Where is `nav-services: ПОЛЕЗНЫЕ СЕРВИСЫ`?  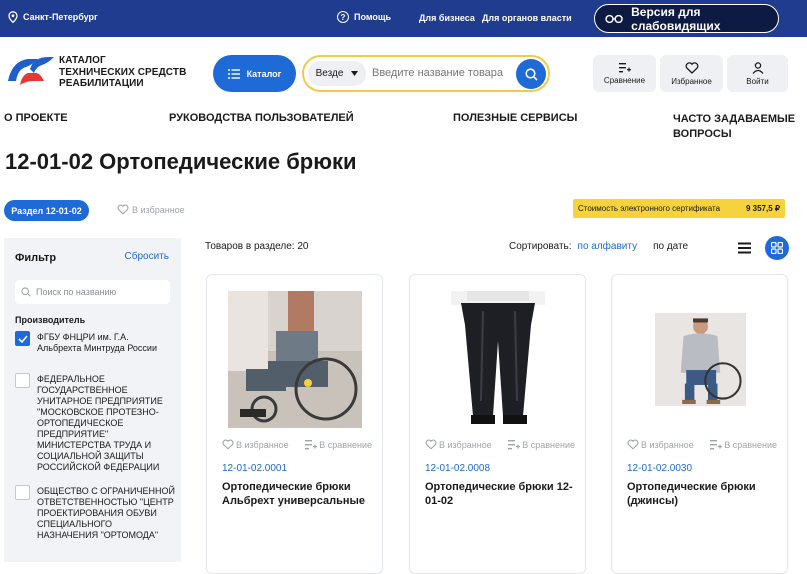
nav-services: ПОЛЕЗНЫЕ СЕРВИСЫ is located at coordinates (515, 118).